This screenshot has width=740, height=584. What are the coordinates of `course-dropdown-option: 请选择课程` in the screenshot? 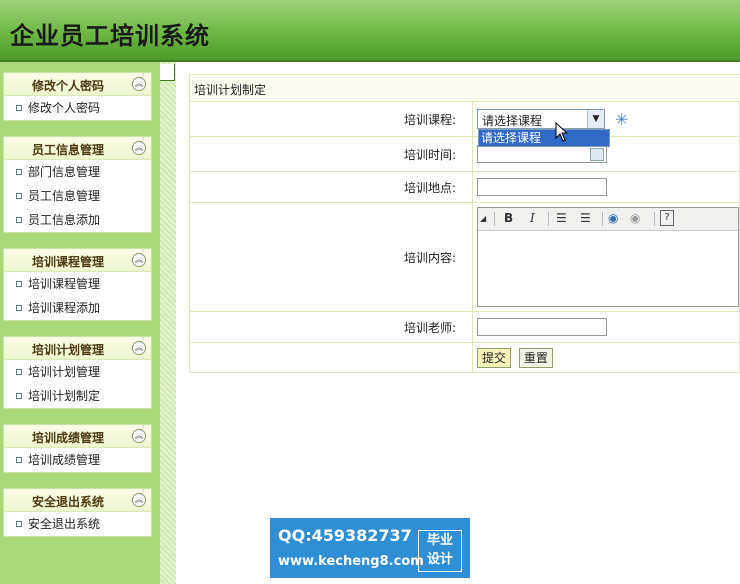 It's located at (544, 138).